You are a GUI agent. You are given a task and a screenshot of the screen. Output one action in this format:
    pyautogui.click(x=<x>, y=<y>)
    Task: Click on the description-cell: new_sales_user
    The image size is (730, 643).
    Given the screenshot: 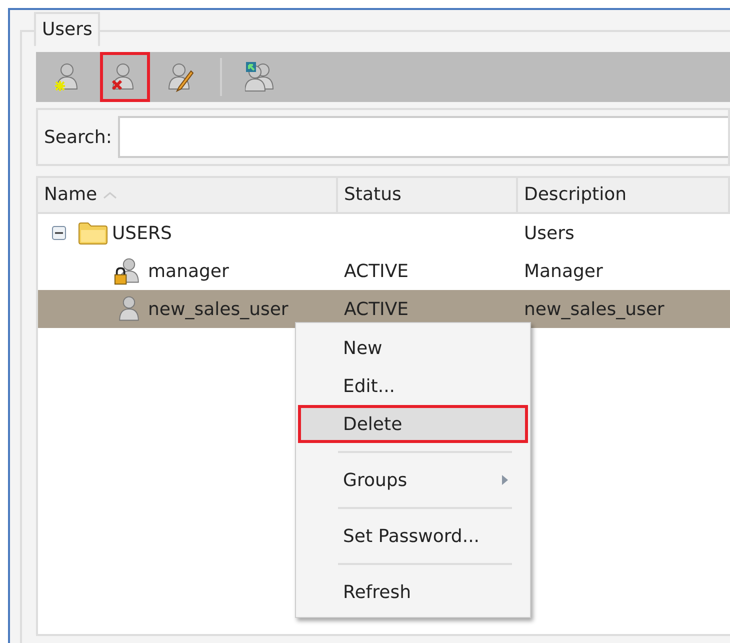 What is the action you would take?
    pyautogui.click(x=594, y=309)
    